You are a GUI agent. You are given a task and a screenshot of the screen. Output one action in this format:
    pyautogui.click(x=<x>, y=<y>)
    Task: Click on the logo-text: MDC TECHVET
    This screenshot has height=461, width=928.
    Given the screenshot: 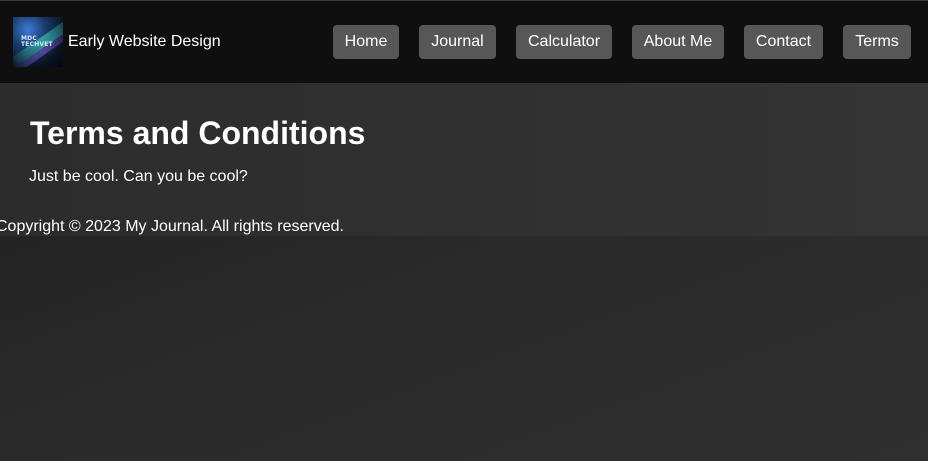 What is the action you would take?
    pyautogui.click(x=37, y=42)
    